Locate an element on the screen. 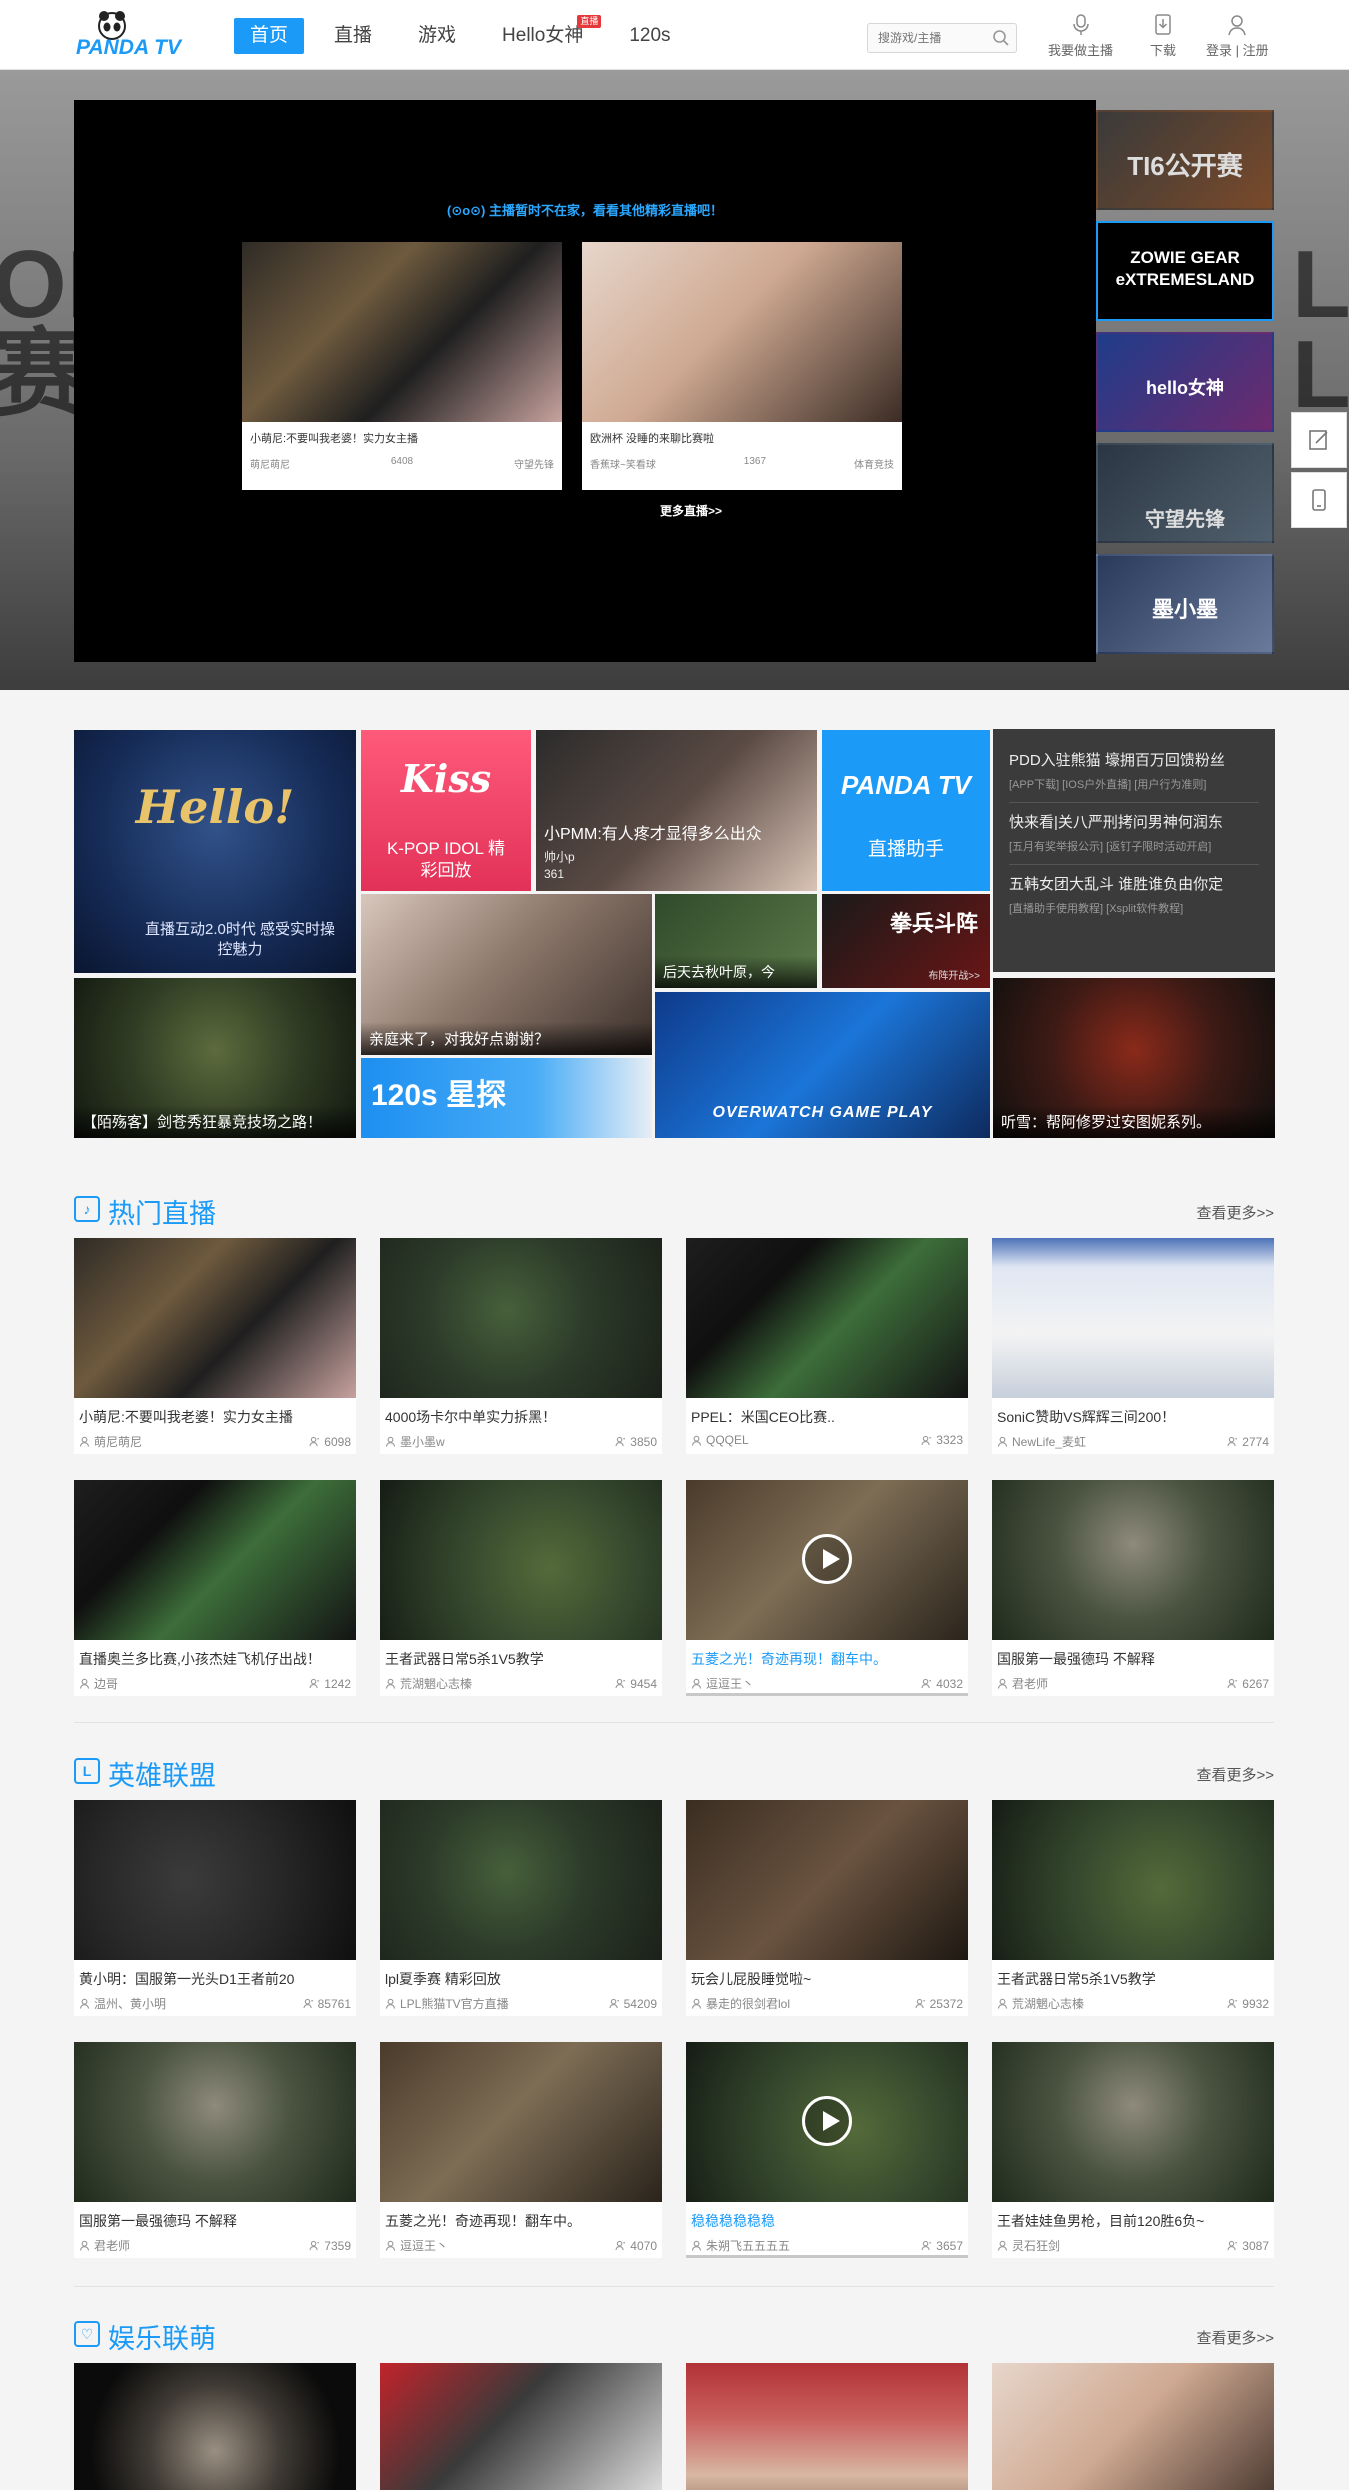  banner-asura: 听雪：帮阿修罗过安图妮系列。 is located at coordinates (1134, 1058).